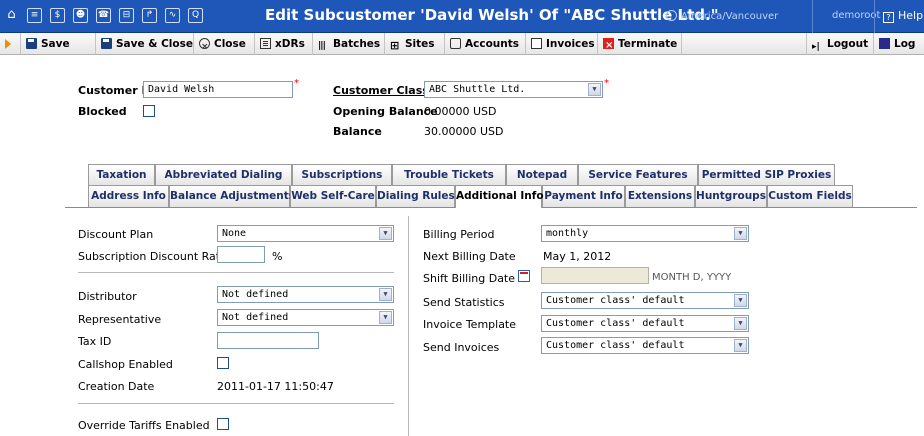 This screenshot has width=924, height=436. What do you see at coordinates (152, 256) in the screenshot?
I see `subscription-discount-label: Subscription Discount Rate` at bounding box center [152, 256].